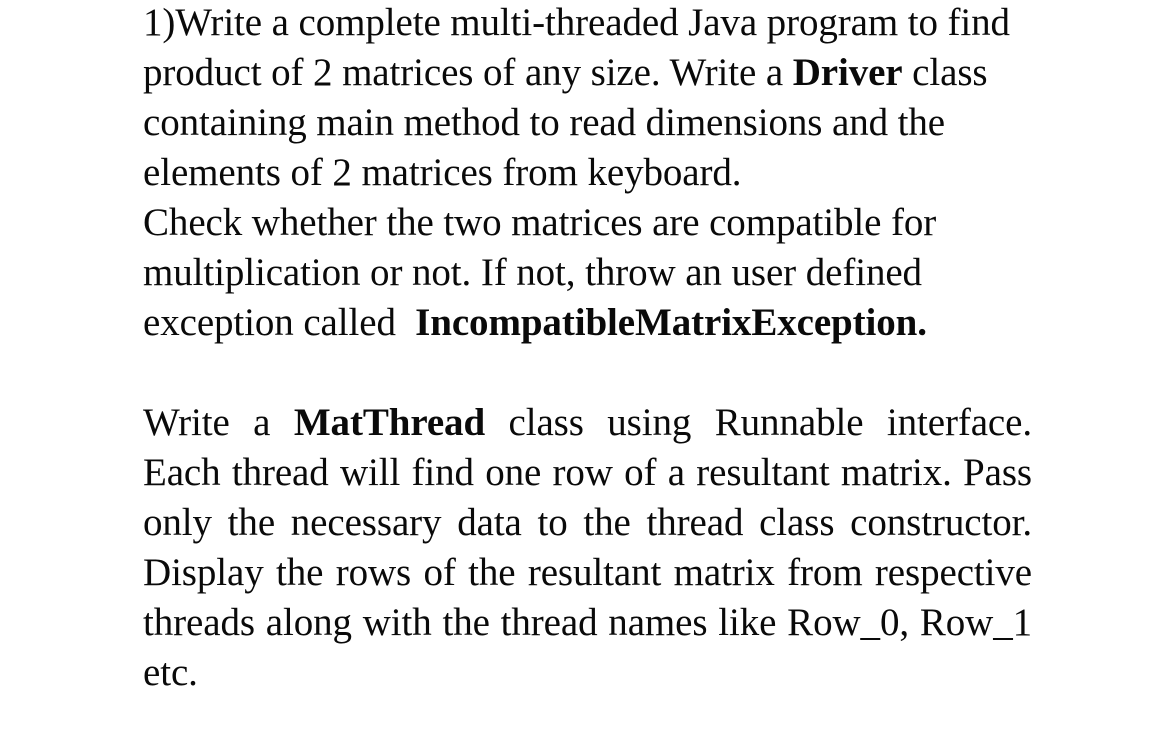 The width and height of the screenshot is (1170, 748). What do you see at coordinates (389, 422) in the screenshot?
I see `matthread-class-emphasis: MatThread` at bounding box center [389, 422].